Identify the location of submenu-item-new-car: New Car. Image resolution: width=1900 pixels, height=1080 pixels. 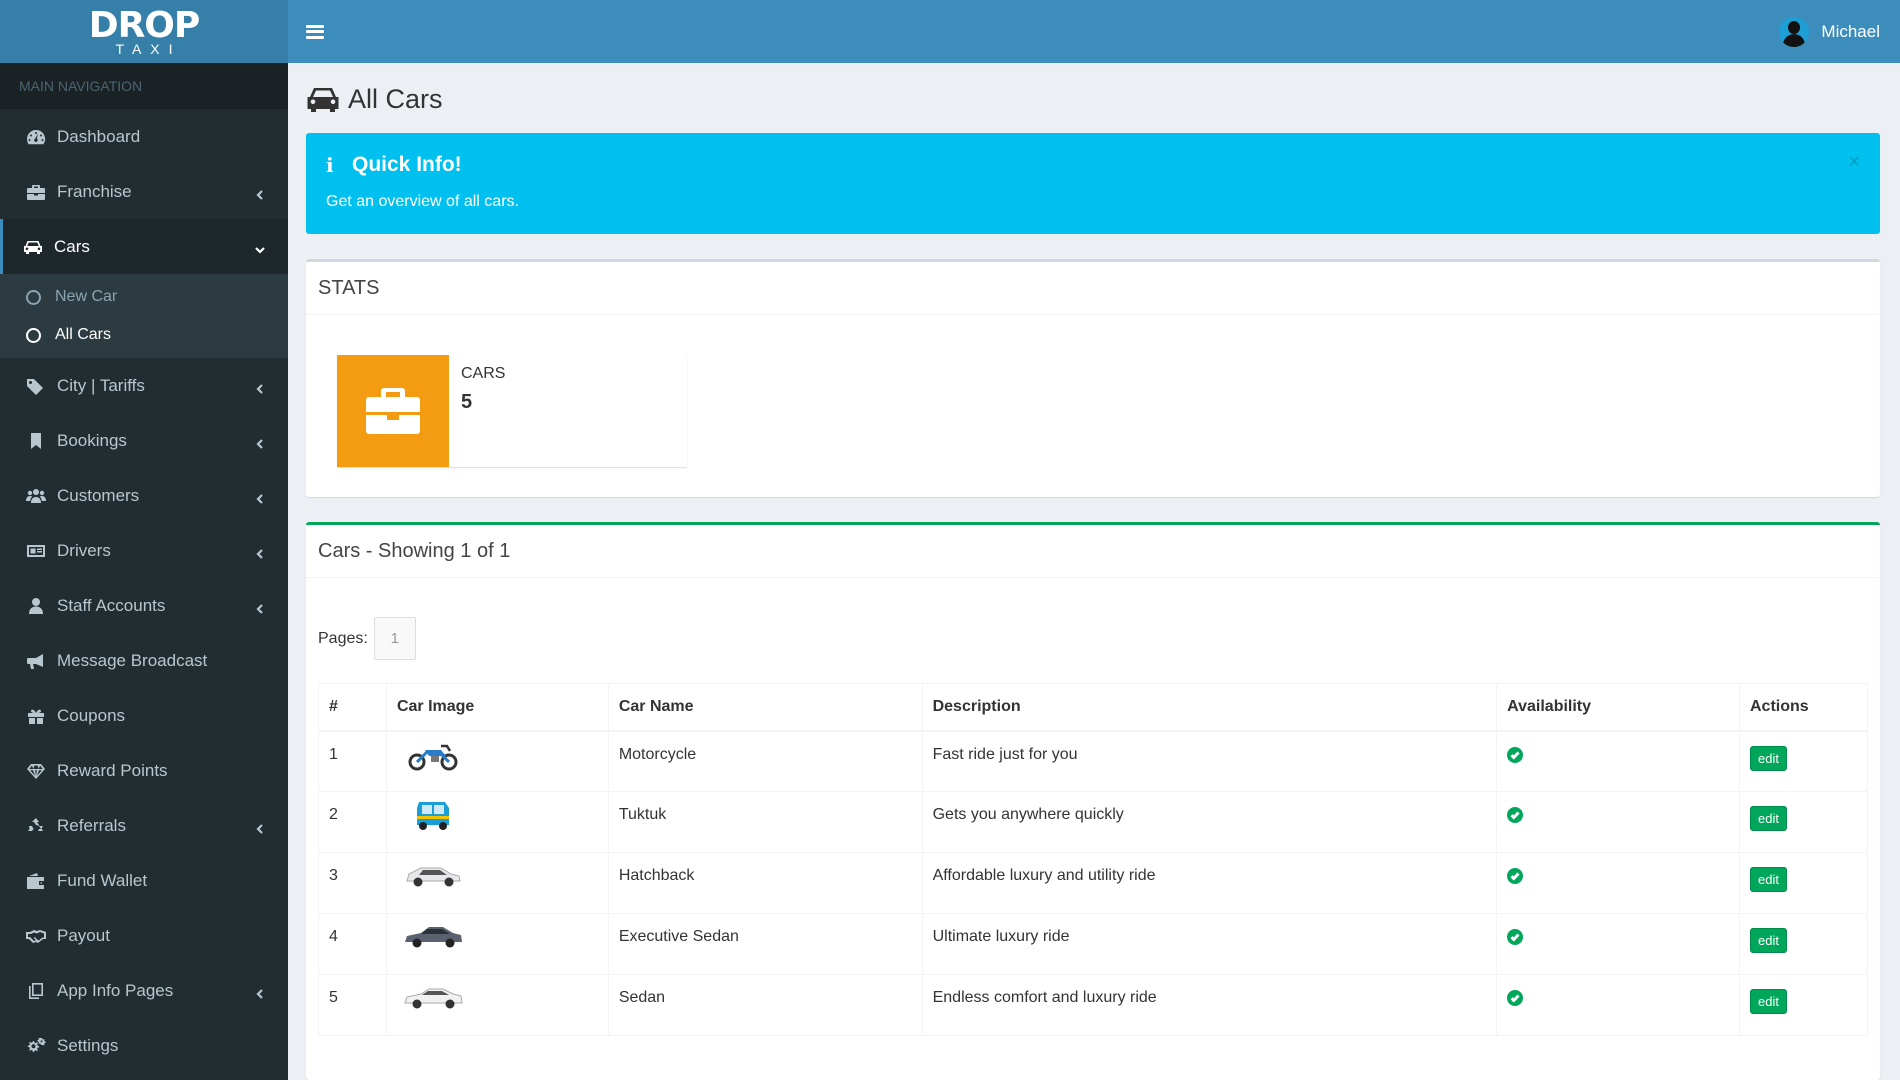
(144, 297).